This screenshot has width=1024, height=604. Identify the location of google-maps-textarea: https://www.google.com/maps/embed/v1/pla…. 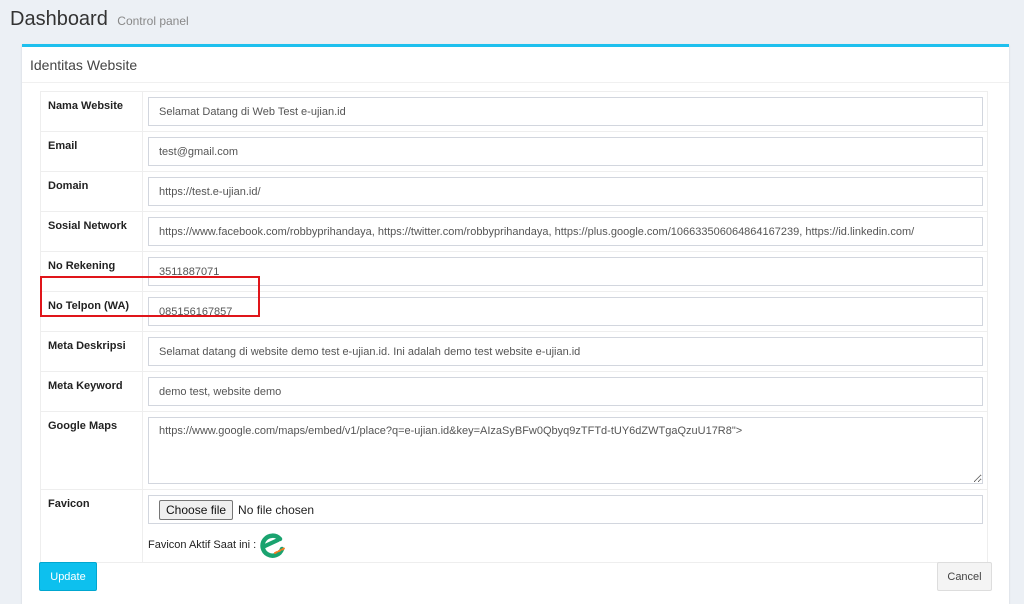
(565, 450).